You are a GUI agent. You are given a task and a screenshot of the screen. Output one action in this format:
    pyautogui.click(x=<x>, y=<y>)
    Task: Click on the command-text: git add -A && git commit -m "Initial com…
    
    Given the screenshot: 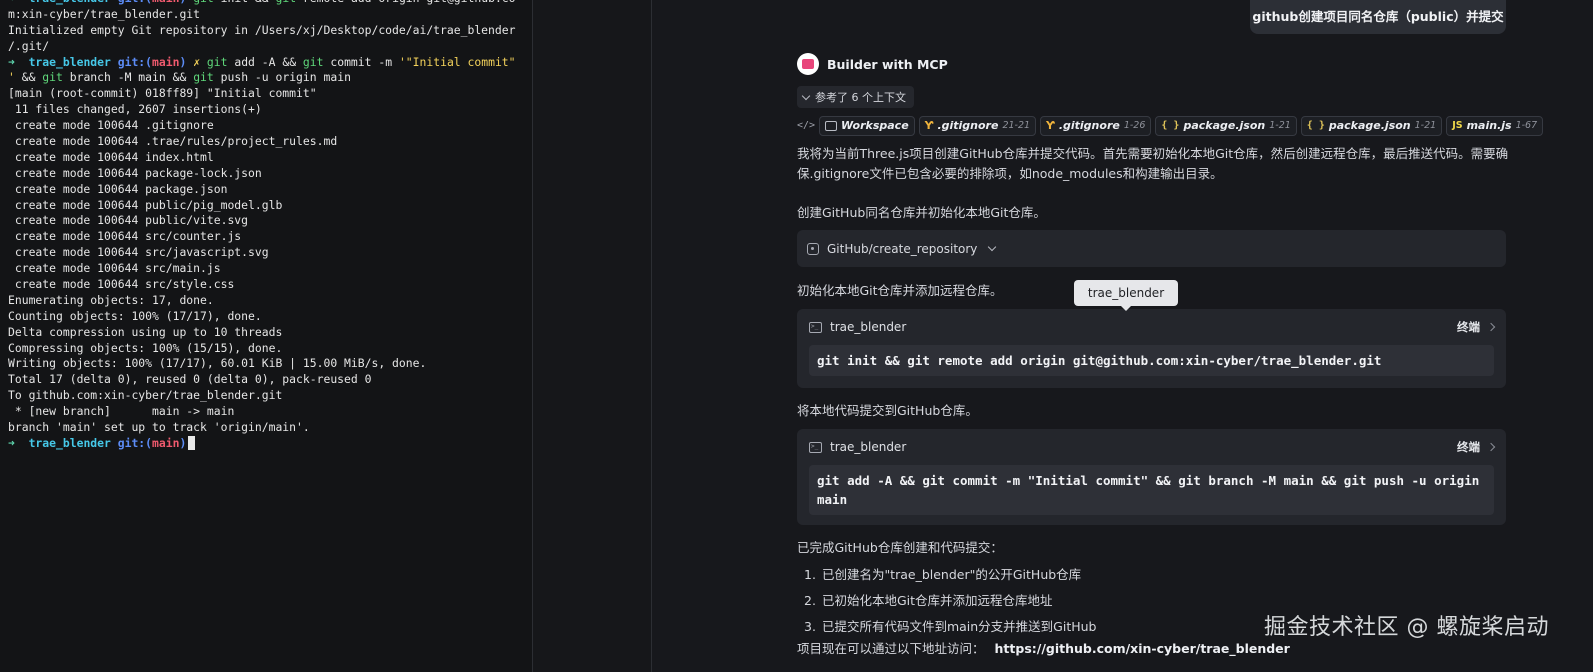 What is the action you would take?
    pyautogui.click(x=1151, y=490)
    